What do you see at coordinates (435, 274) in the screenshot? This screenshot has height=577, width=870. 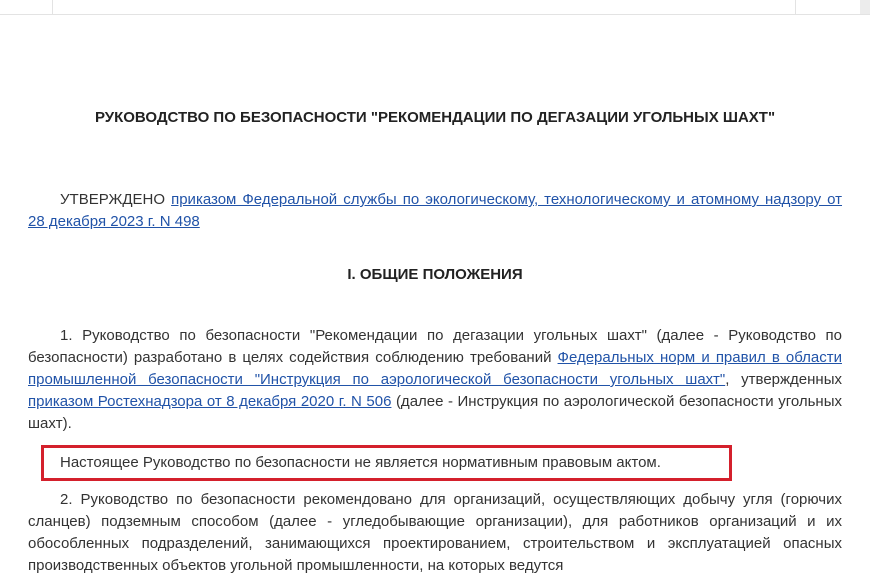 I see `section-title: I. ОБЩИЕ ПОЛОЖЕНИЯ` at bounding box center [435, 274].